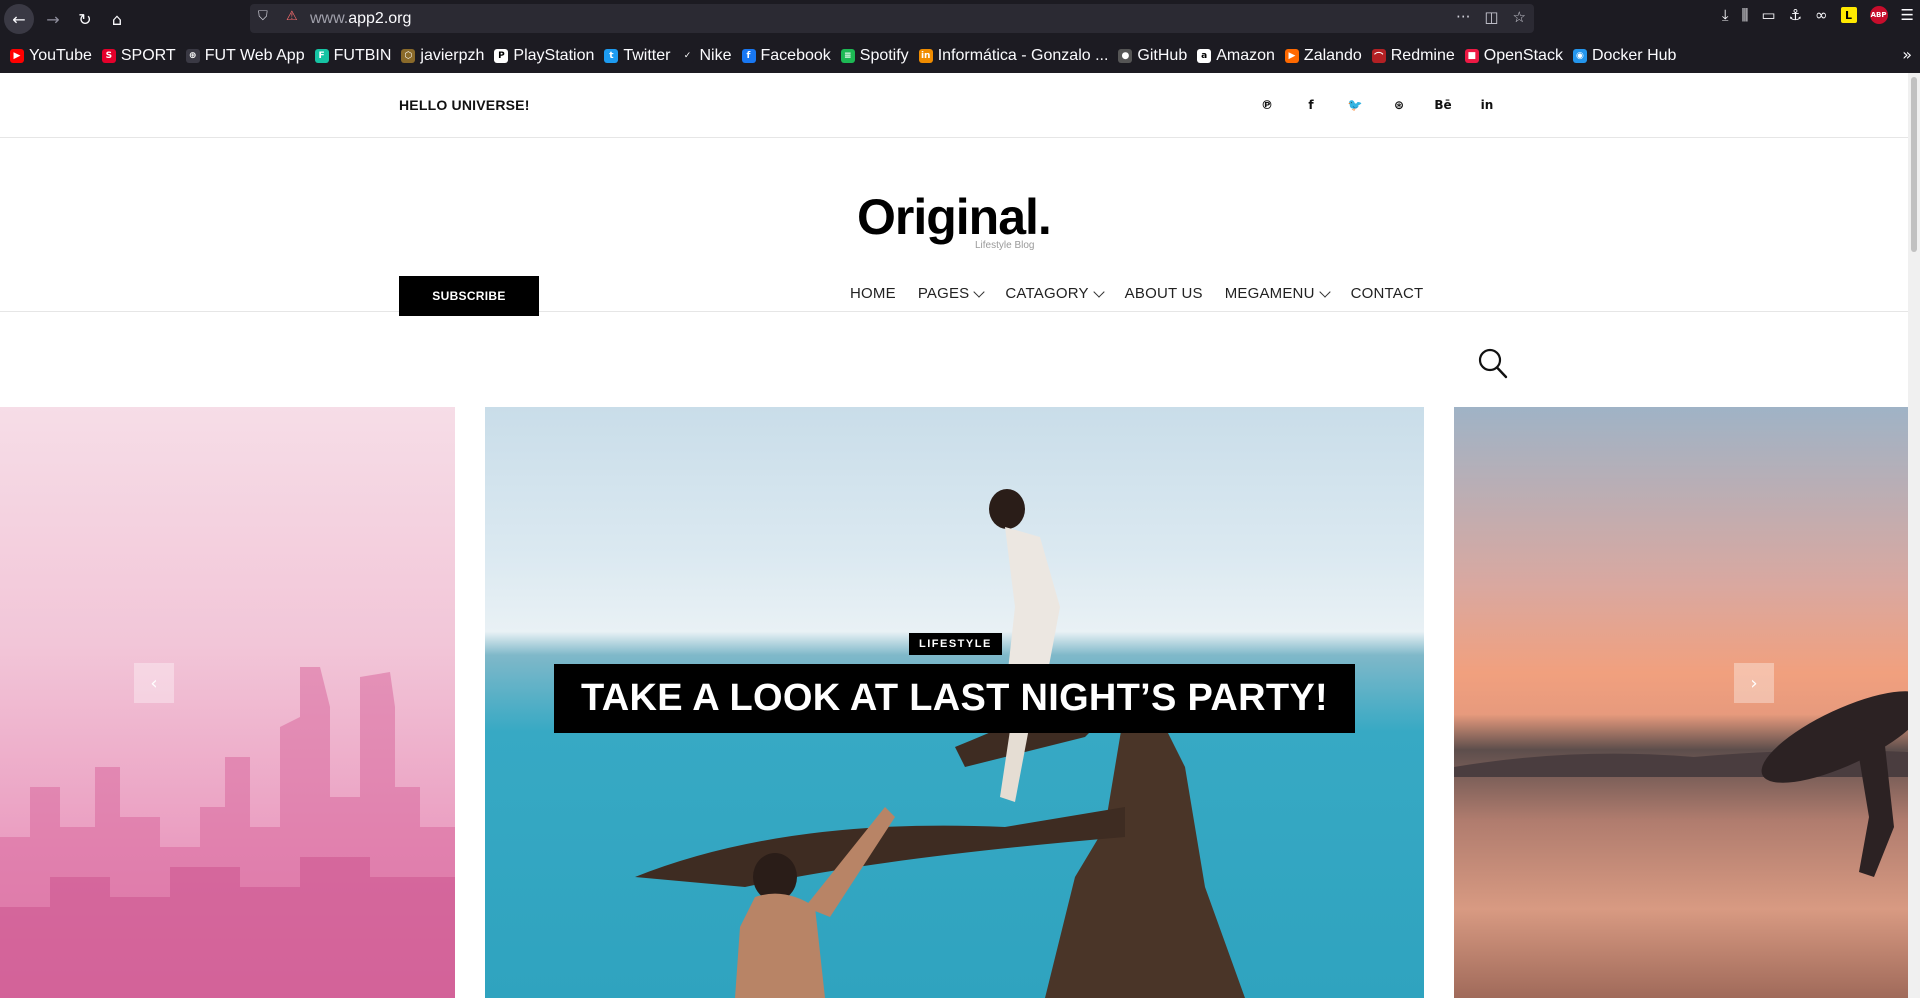  I want to click on slide-city-pink, so click(227, 702).